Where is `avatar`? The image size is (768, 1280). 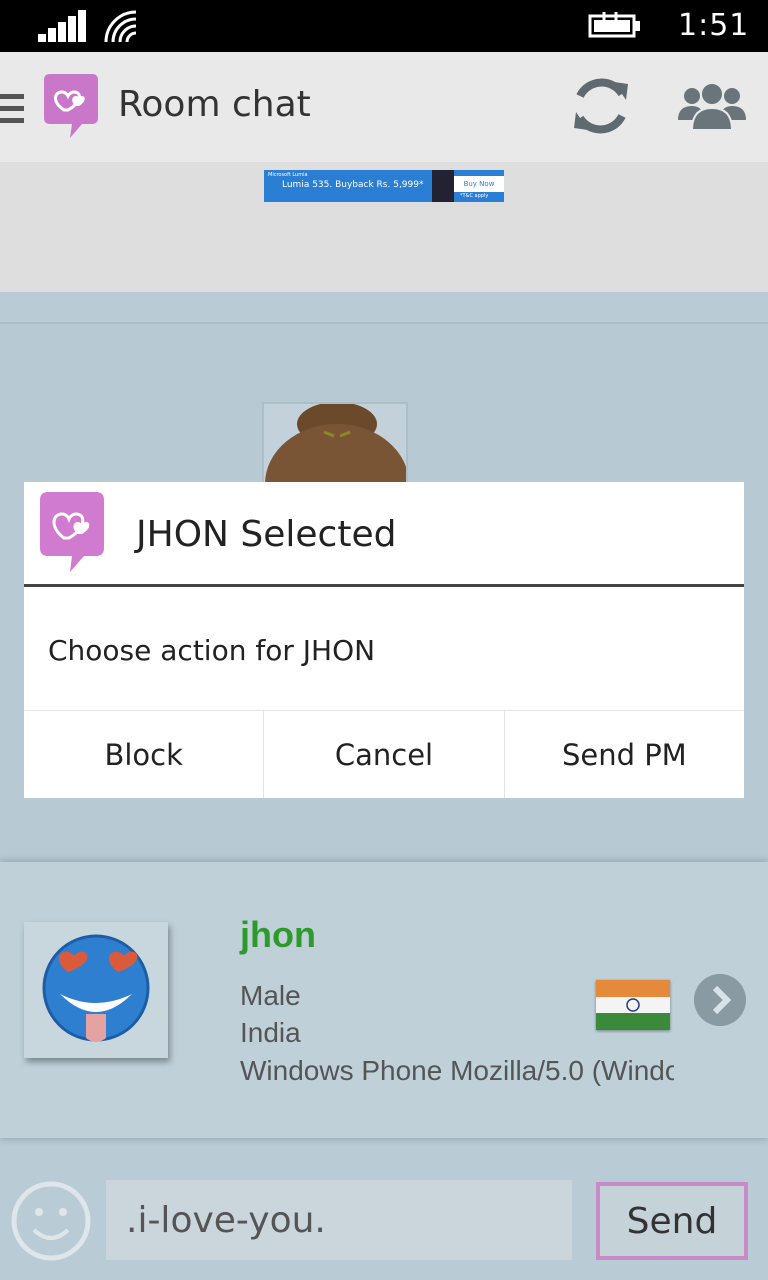 avatar is located at coordinates (96, 990).